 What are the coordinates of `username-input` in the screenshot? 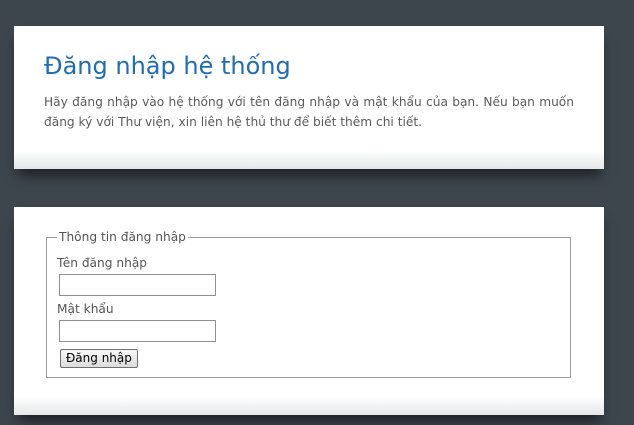 It's located at (137, 285).